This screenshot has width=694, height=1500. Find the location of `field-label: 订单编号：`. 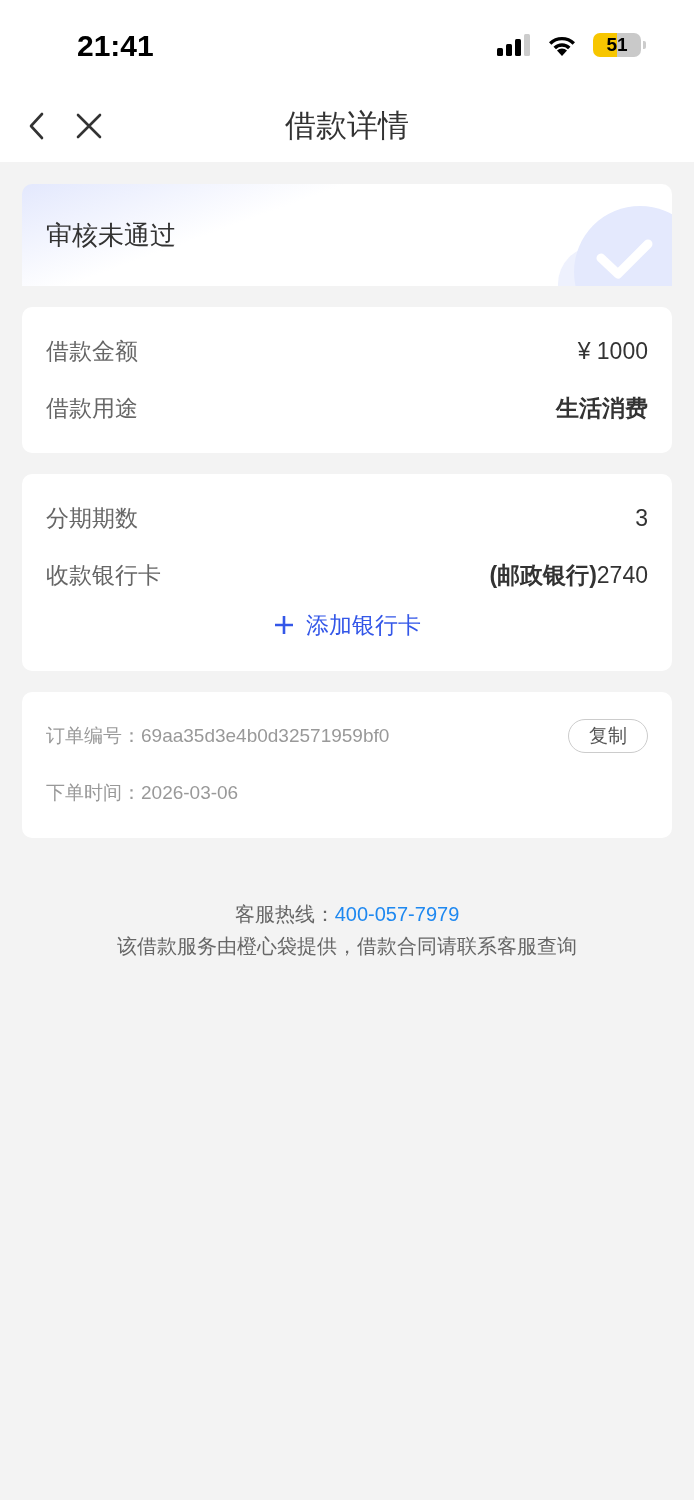

field-label: 订单编号： is located at coordinates (93, 735).